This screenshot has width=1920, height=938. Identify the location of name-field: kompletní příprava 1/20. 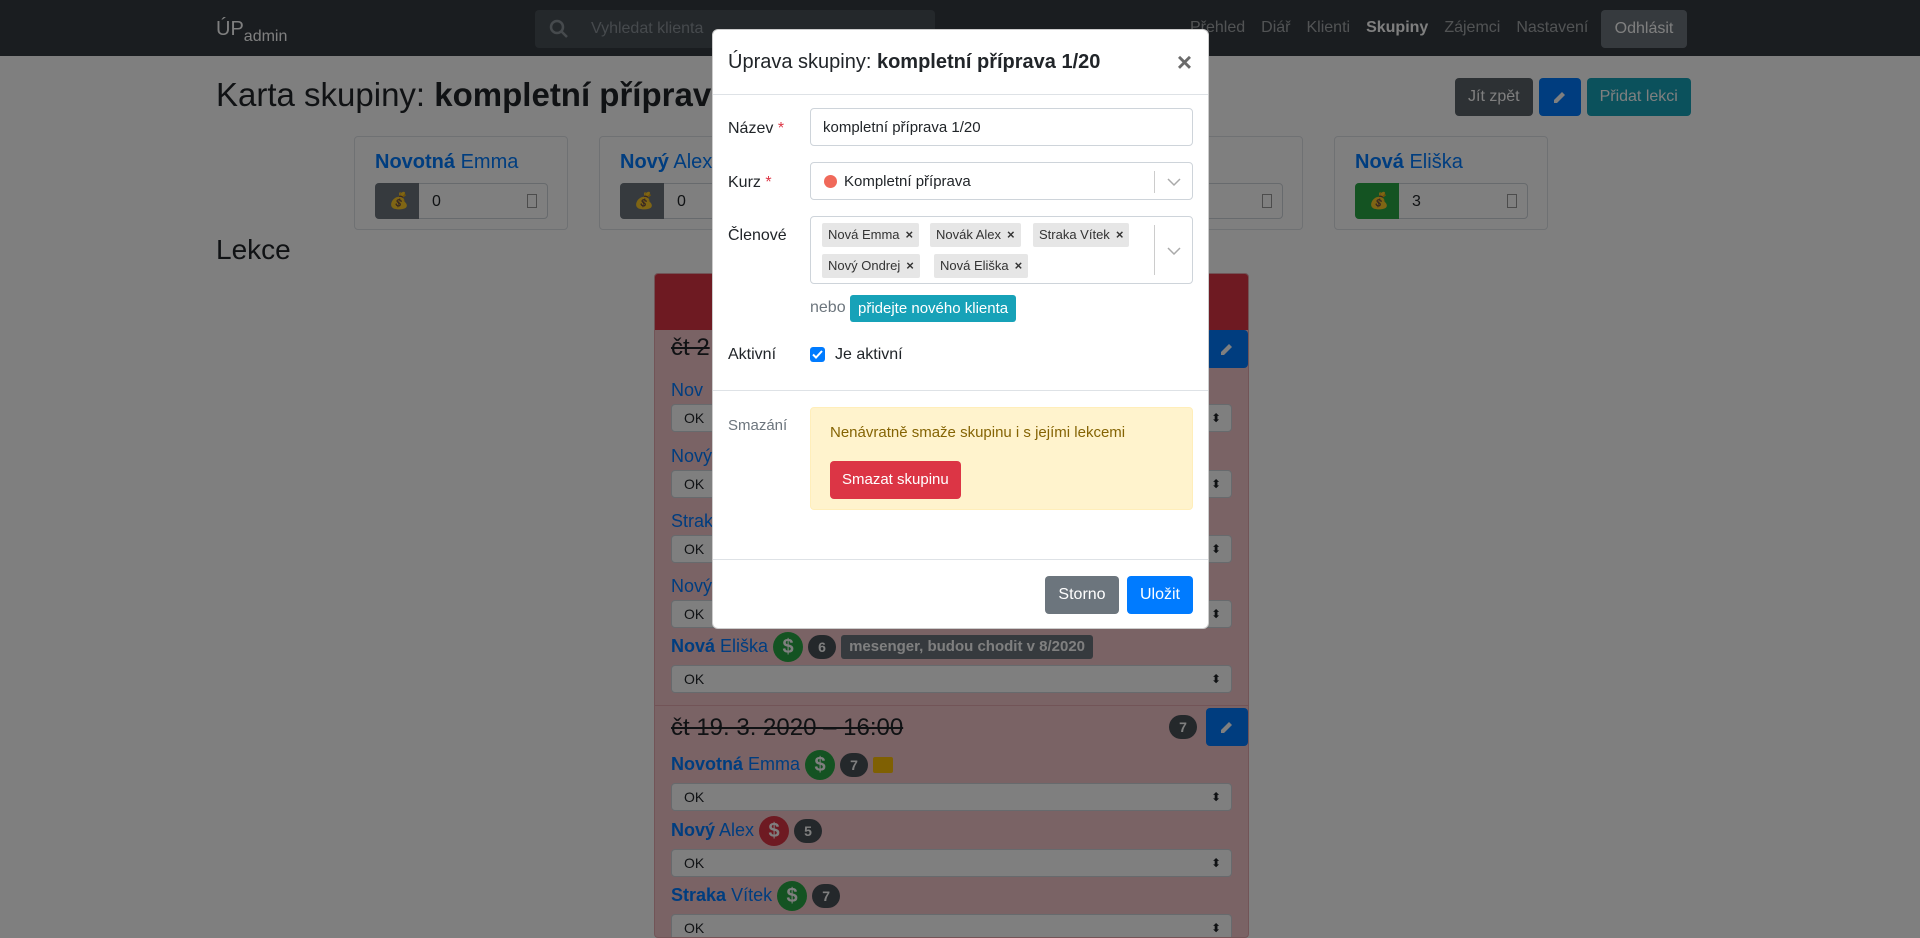
(1001, 127).